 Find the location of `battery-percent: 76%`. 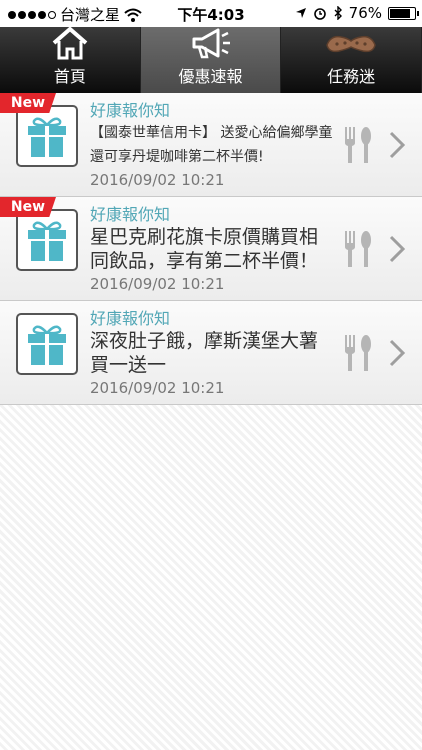

battery-percent: 76% is located at coordinates (365, 13).